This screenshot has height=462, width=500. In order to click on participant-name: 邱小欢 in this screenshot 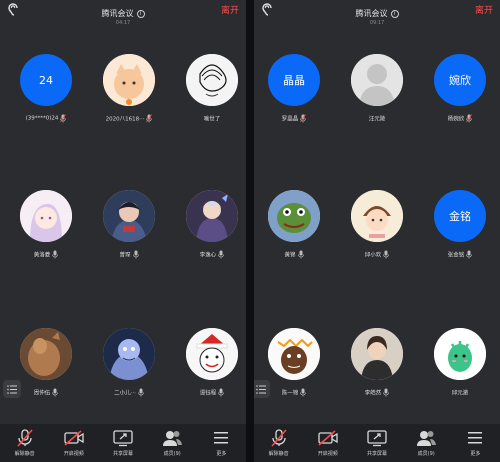, I will do `click(373, 255)`.